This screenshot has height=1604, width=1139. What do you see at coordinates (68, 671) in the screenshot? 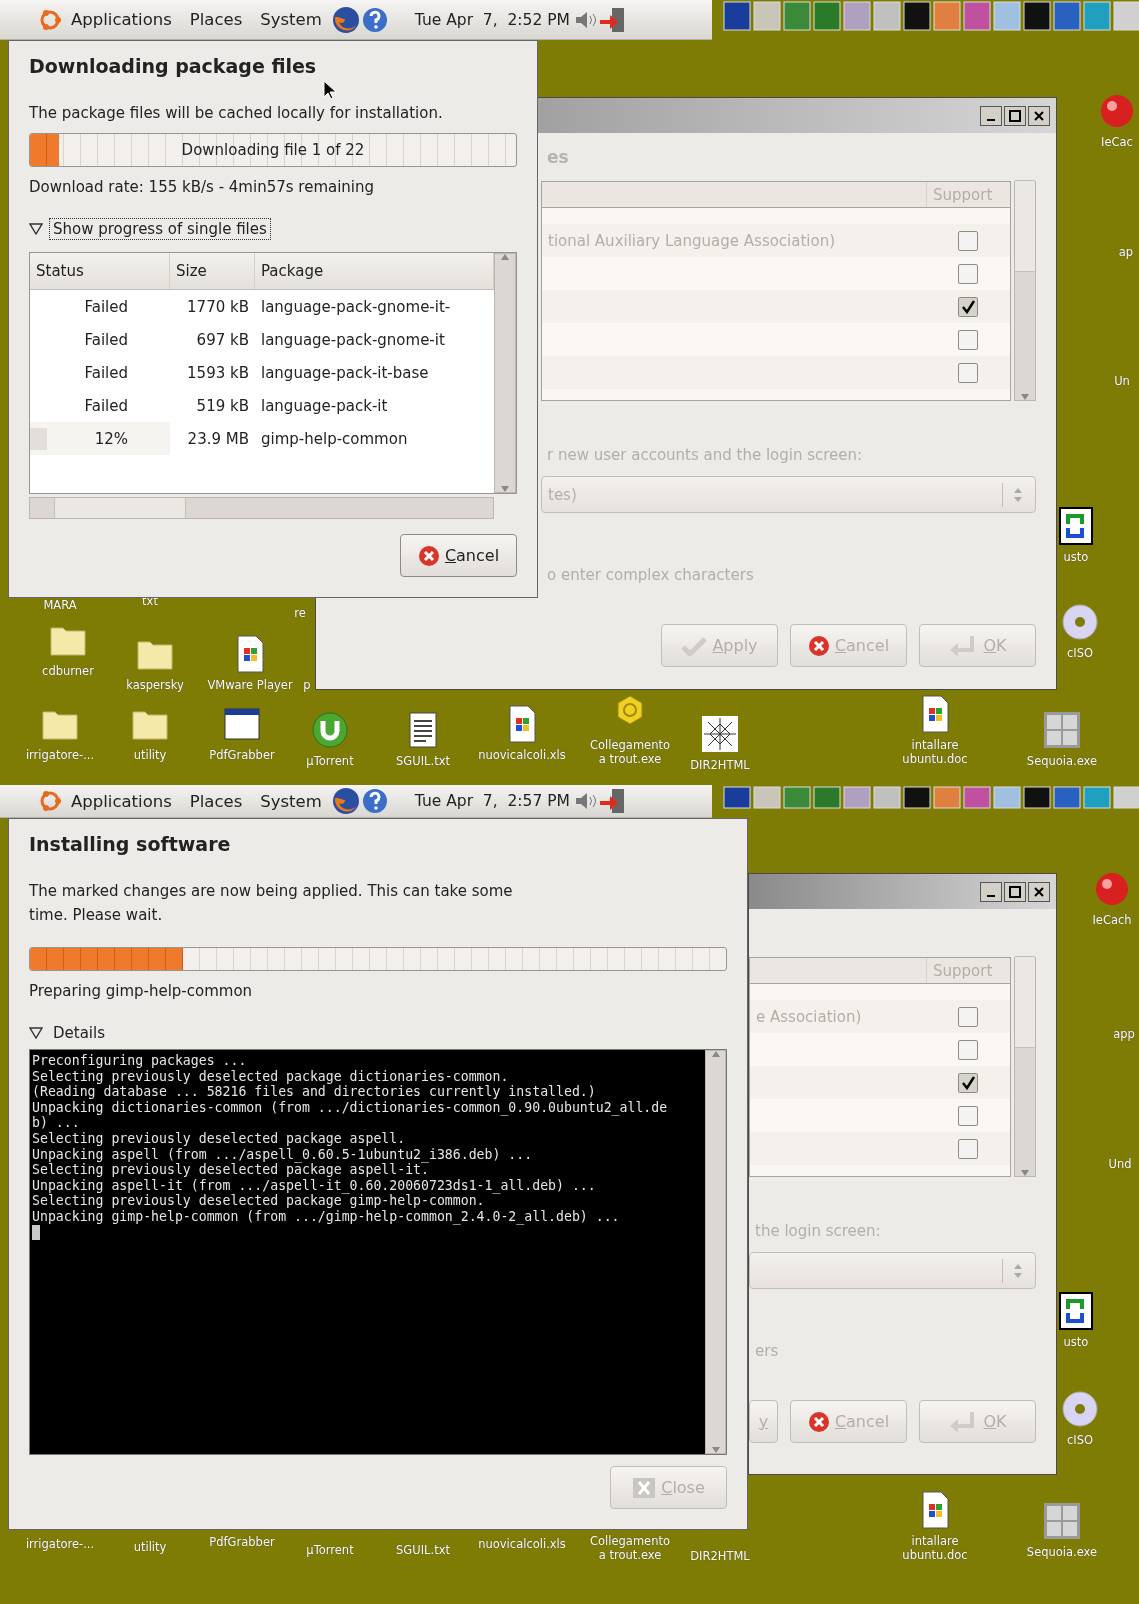
I see `desktop-icon-label: cdburner` at bounding box center [68, 671].